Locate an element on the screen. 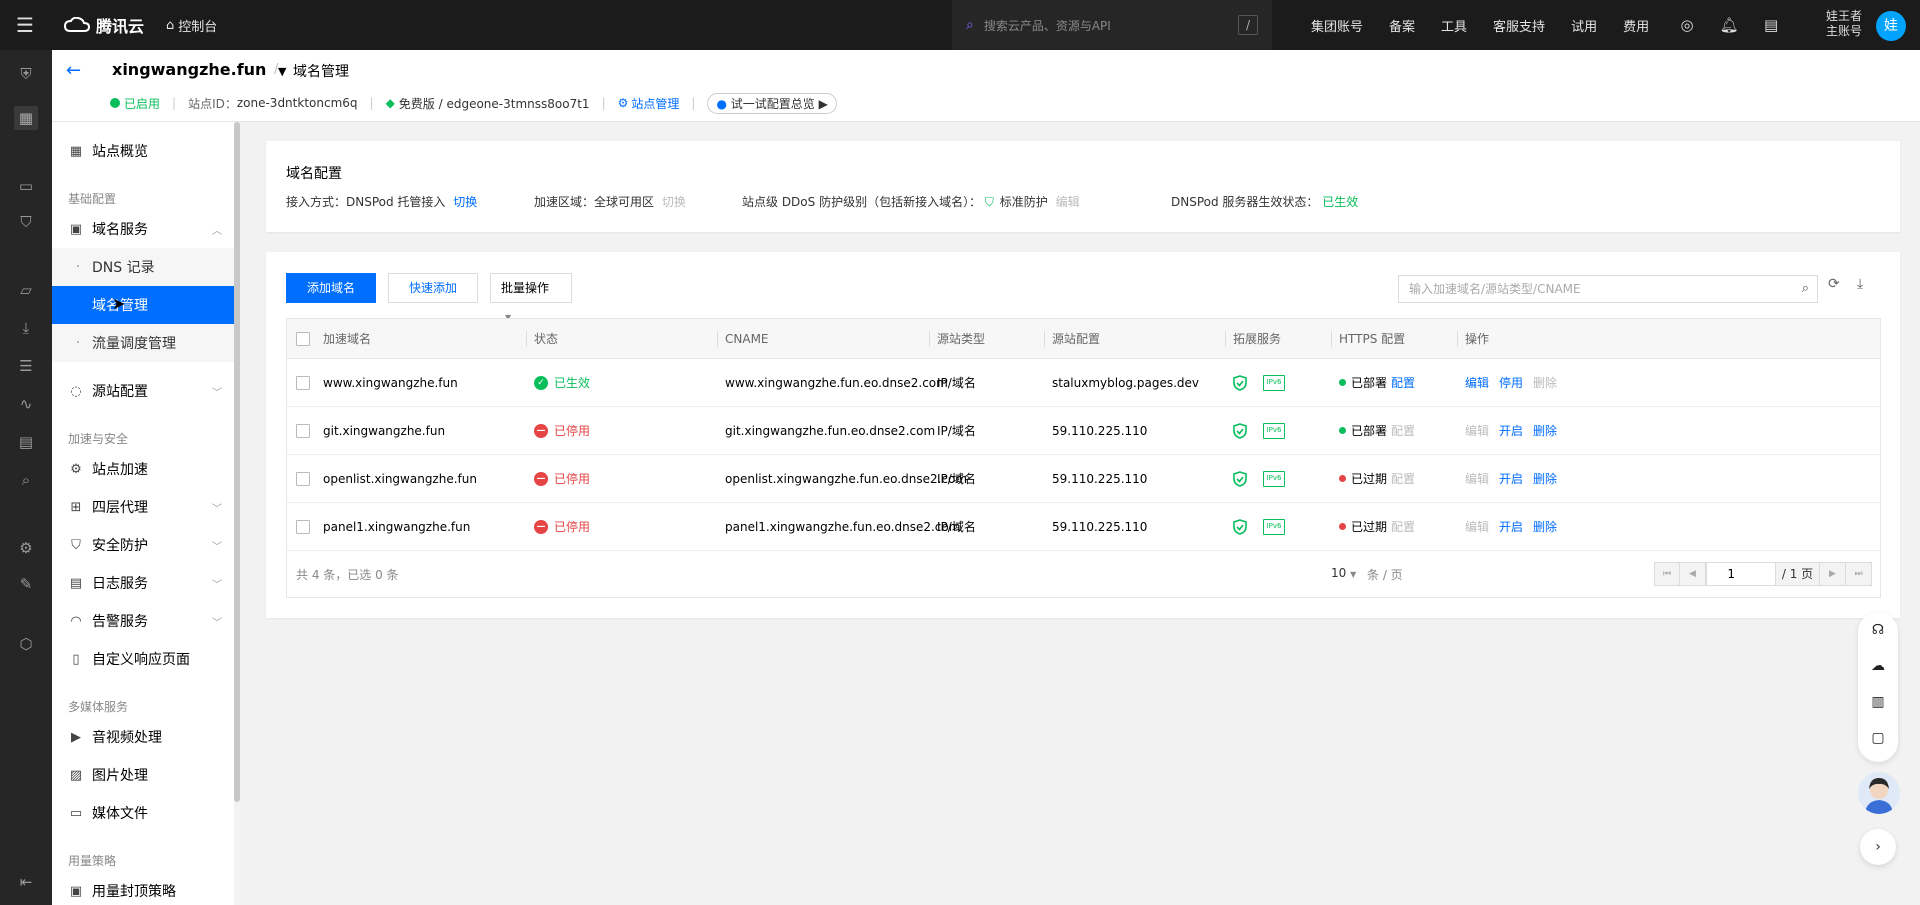  cloud-icon: ☁ is located at coordinates (1878, 666).